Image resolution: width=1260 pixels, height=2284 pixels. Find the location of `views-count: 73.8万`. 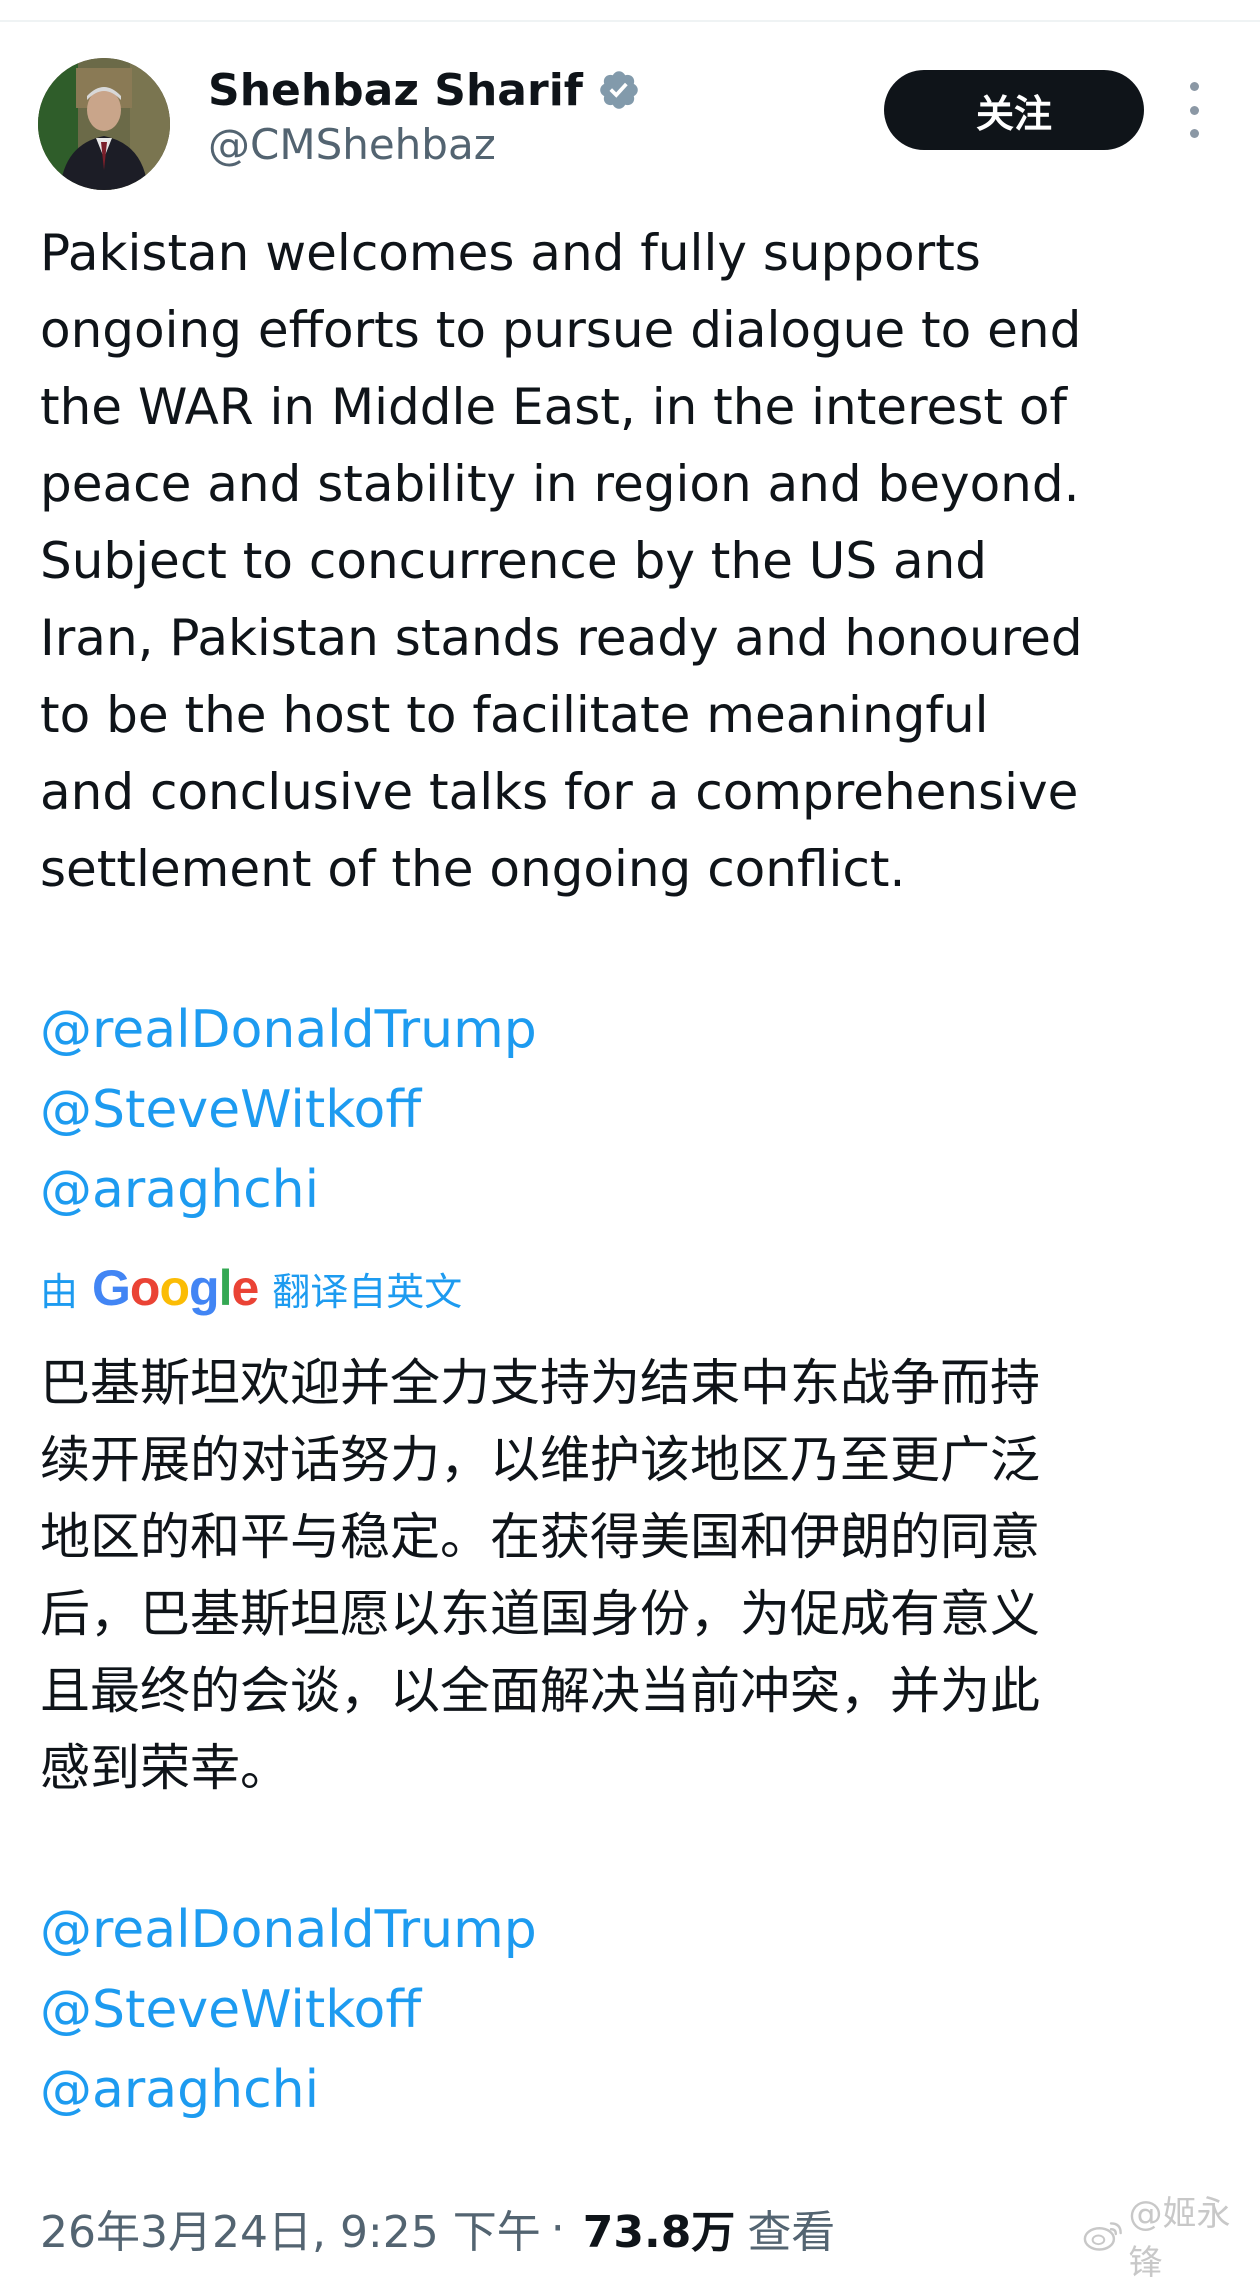

views-count: 73.8万 is located at coordinates (659, 2232).